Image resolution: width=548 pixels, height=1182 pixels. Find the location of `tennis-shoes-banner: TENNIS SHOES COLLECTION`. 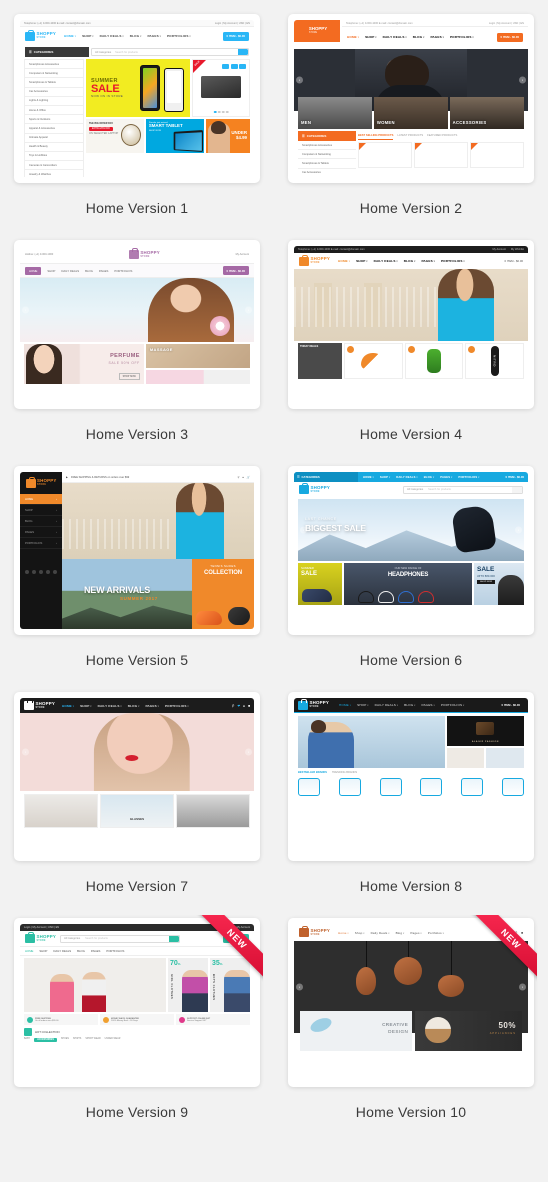

tennis-shoes-banner: TENNIS SHOES COLLECTION is located at coordinates (223, 594).